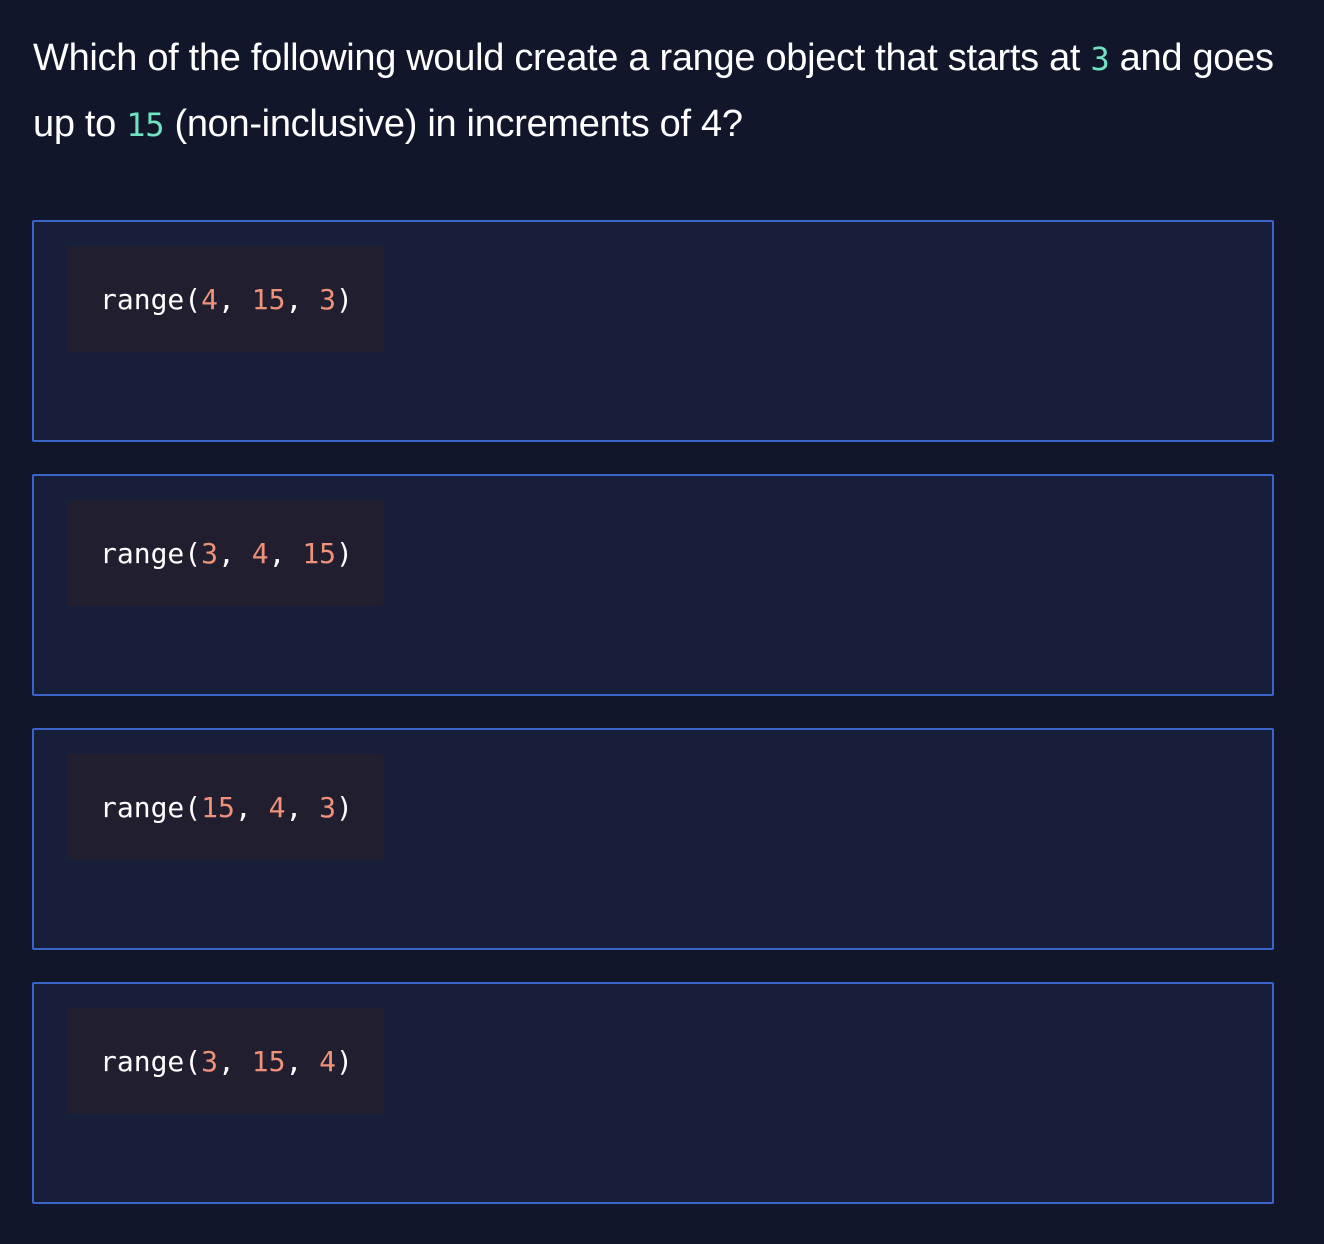 Image resolution: width=1324 pixels, height=1244 pixels. Describe the element at coordinates (1100, 59) in the screenshot. I see `question-start-value: 3` at that location.